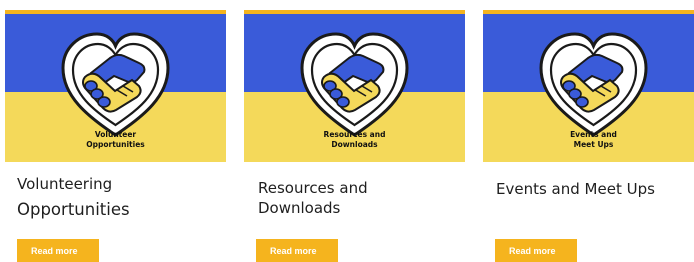 The height and width of the screenshot is (262, 694). What do you see at coordinates (358, 198) in the screenshot?
I see `card-title: Resources and Downloads` at bounding box center [358, 198].